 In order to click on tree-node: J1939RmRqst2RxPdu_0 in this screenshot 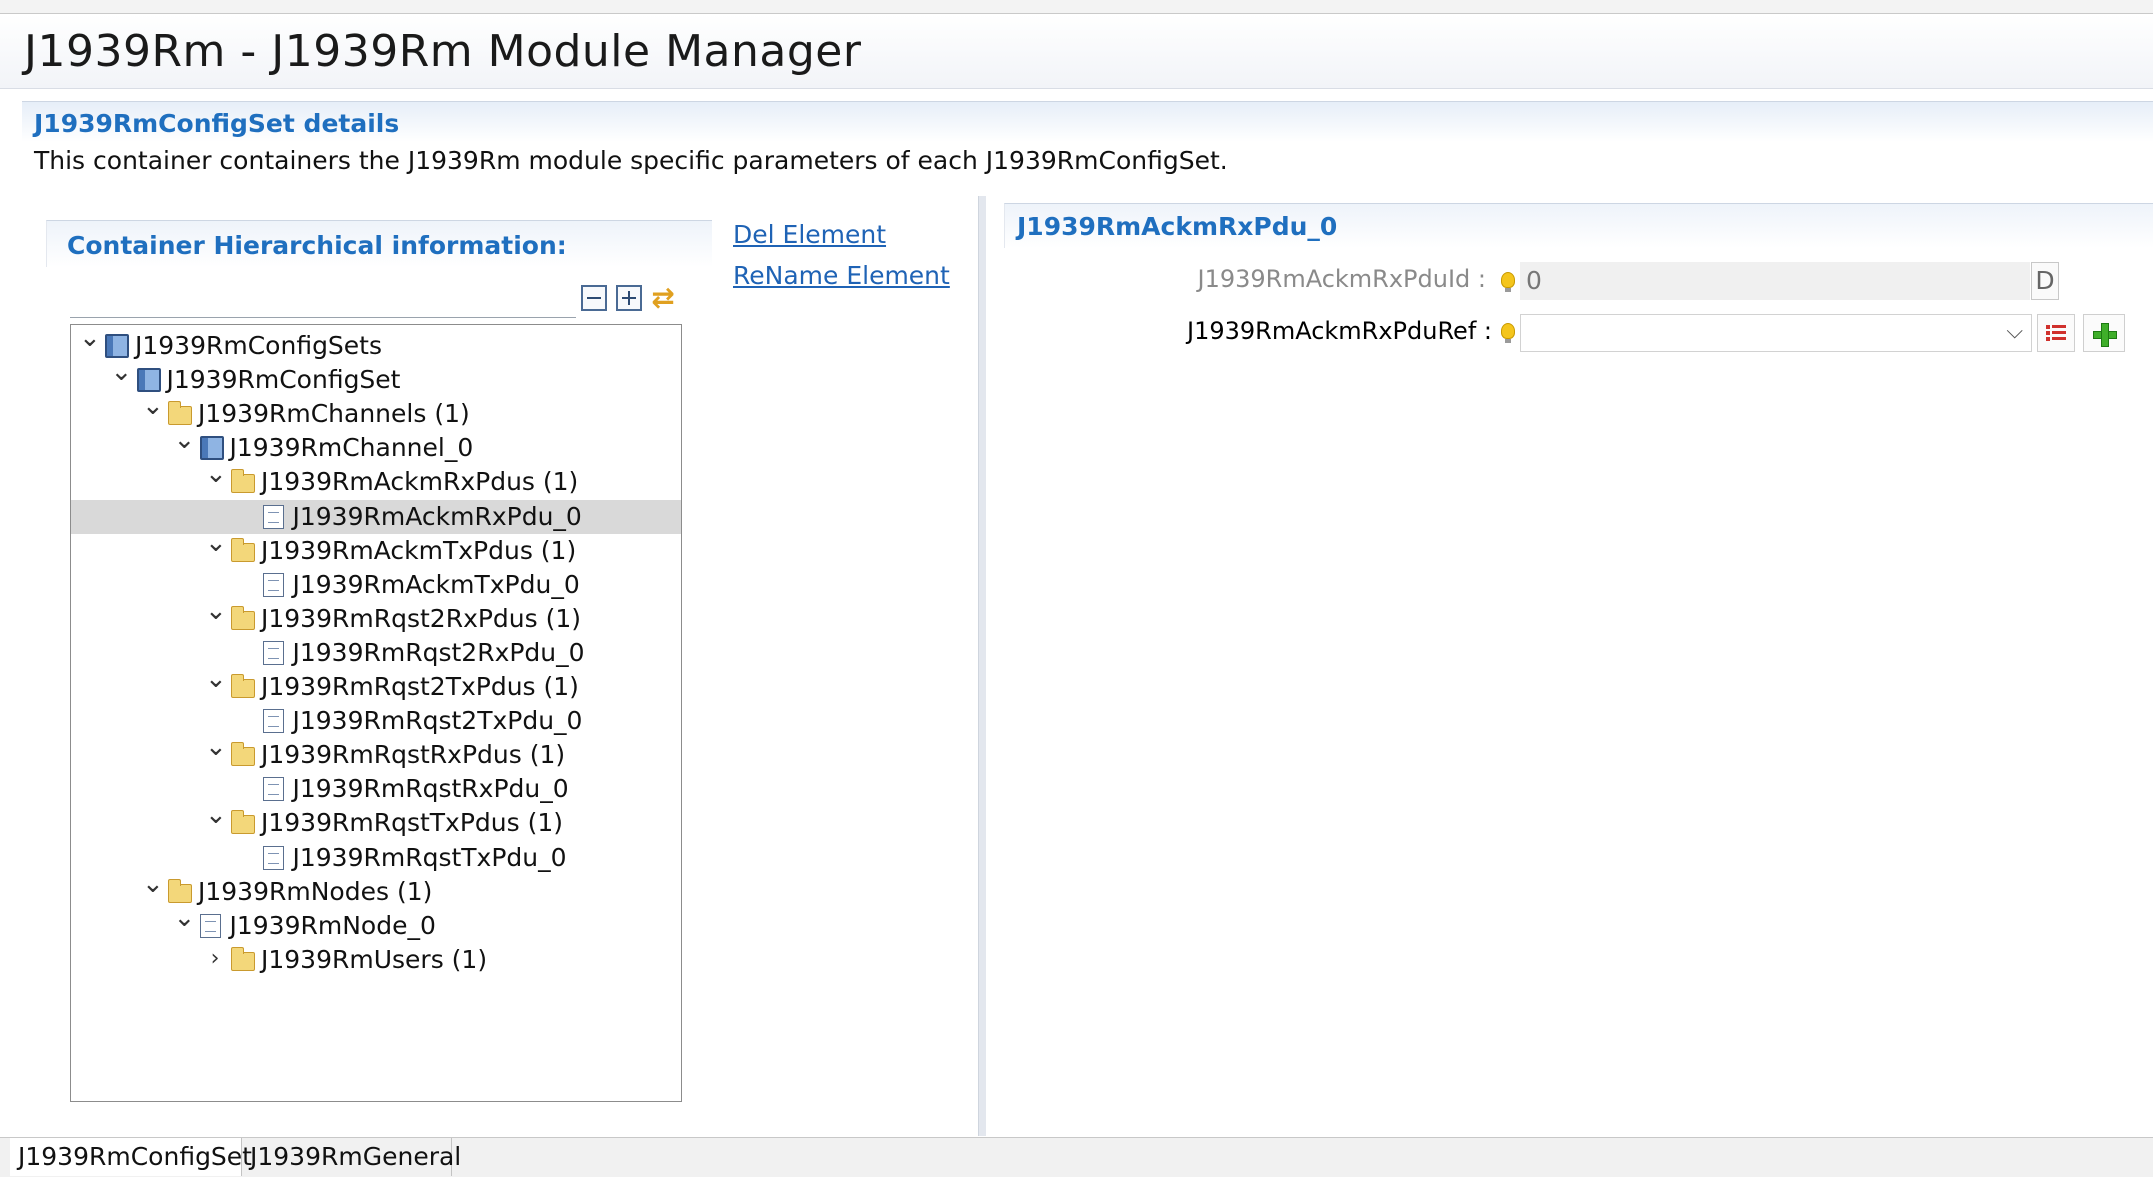, I will do `click(376, 653)`.